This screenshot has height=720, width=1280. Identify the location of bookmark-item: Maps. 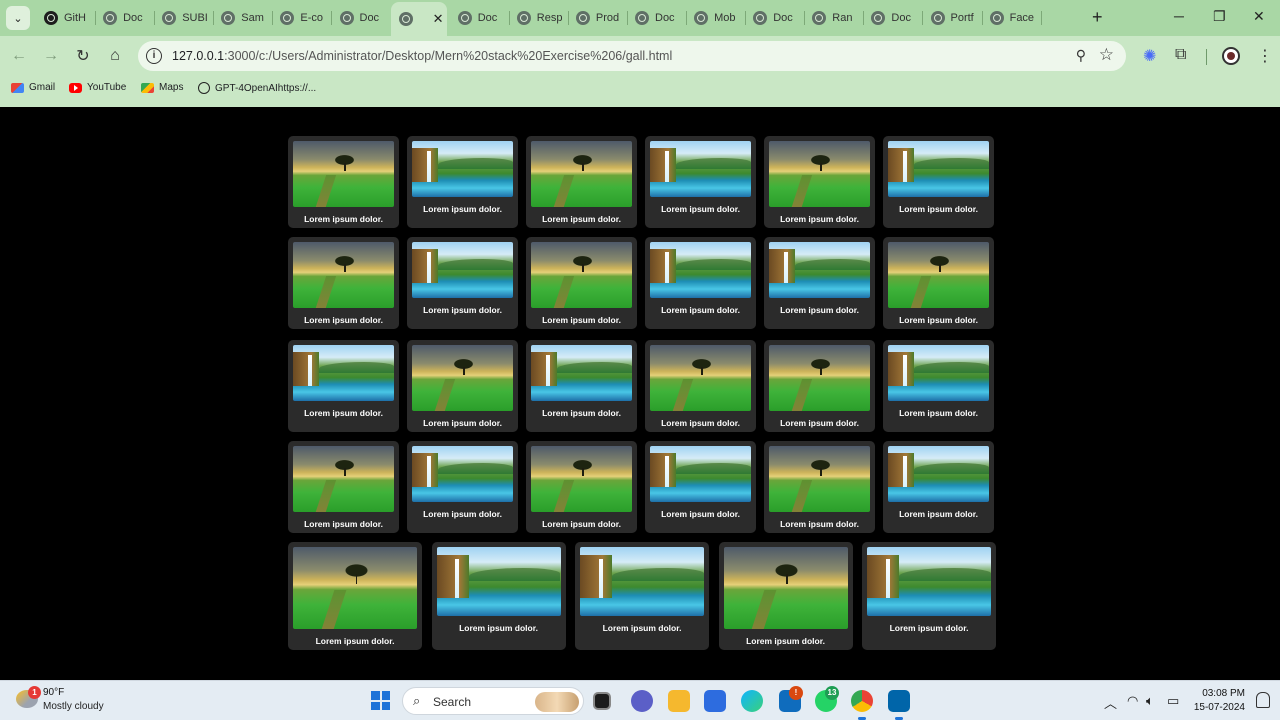
(162, 87).